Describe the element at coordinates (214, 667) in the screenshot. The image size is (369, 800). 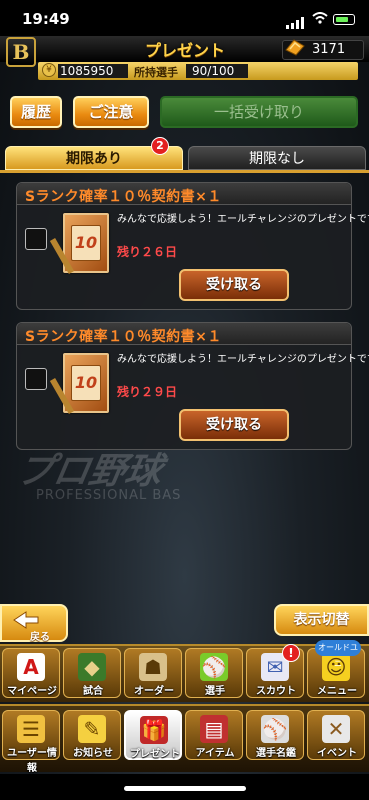
I see `player-icon: ⚾` at that location.